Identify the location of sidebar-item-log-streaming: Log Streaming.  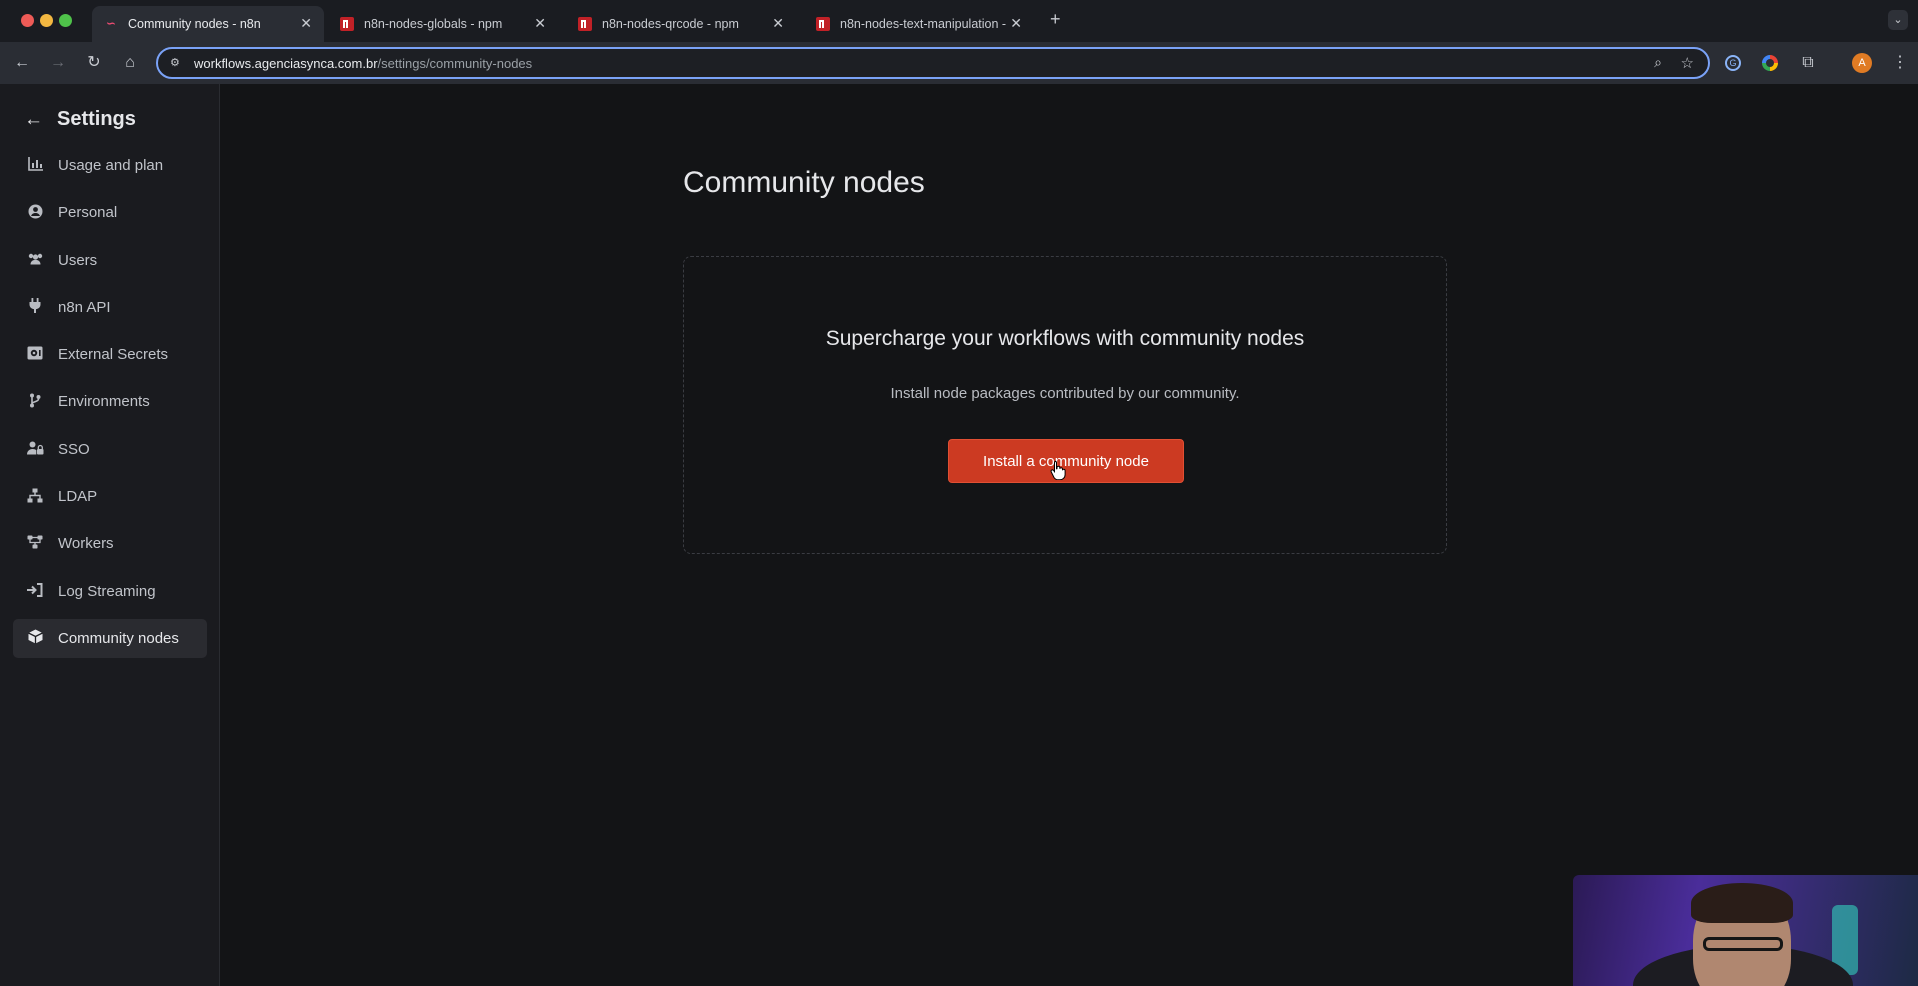
(110, 591).